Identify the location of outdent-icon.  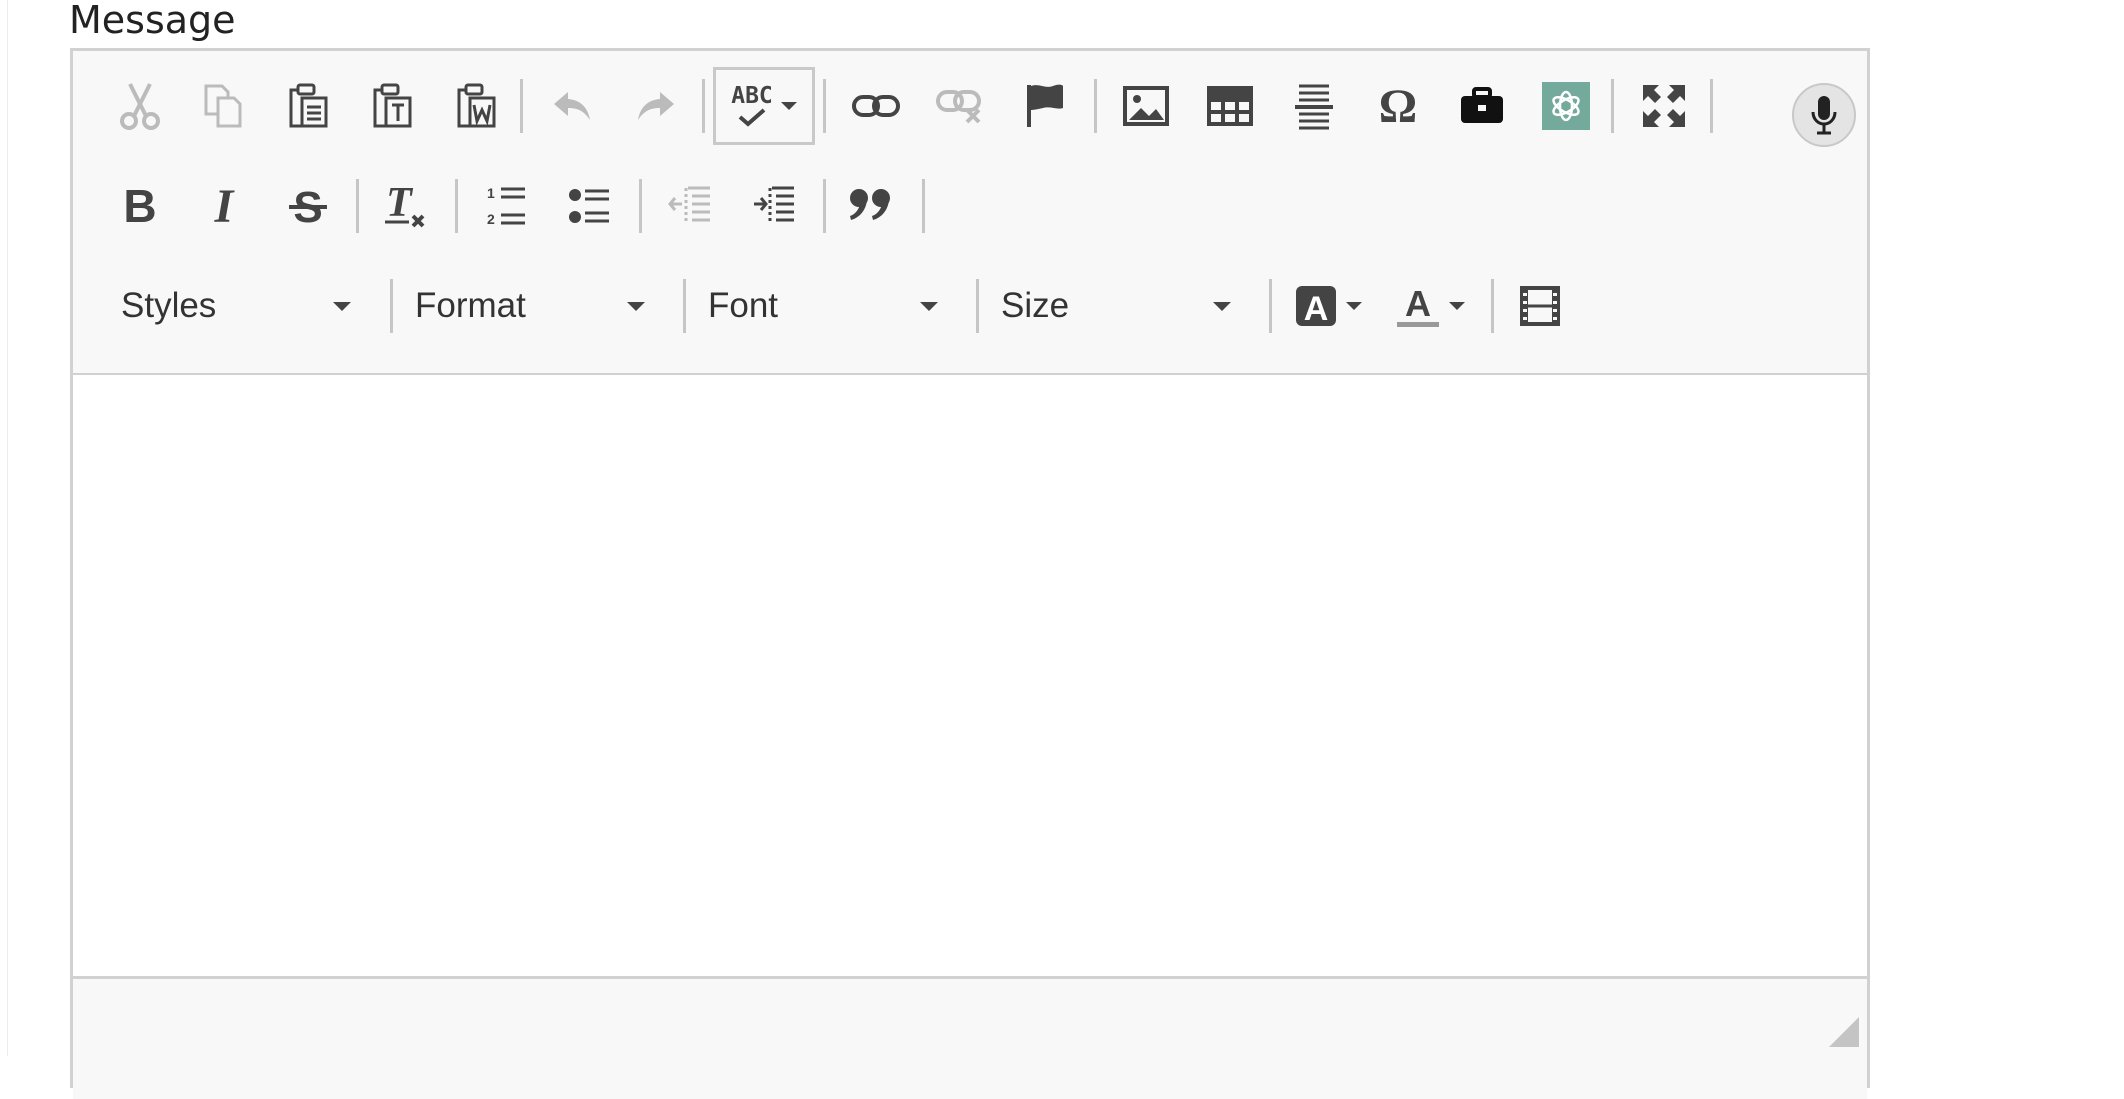
(689, 205).